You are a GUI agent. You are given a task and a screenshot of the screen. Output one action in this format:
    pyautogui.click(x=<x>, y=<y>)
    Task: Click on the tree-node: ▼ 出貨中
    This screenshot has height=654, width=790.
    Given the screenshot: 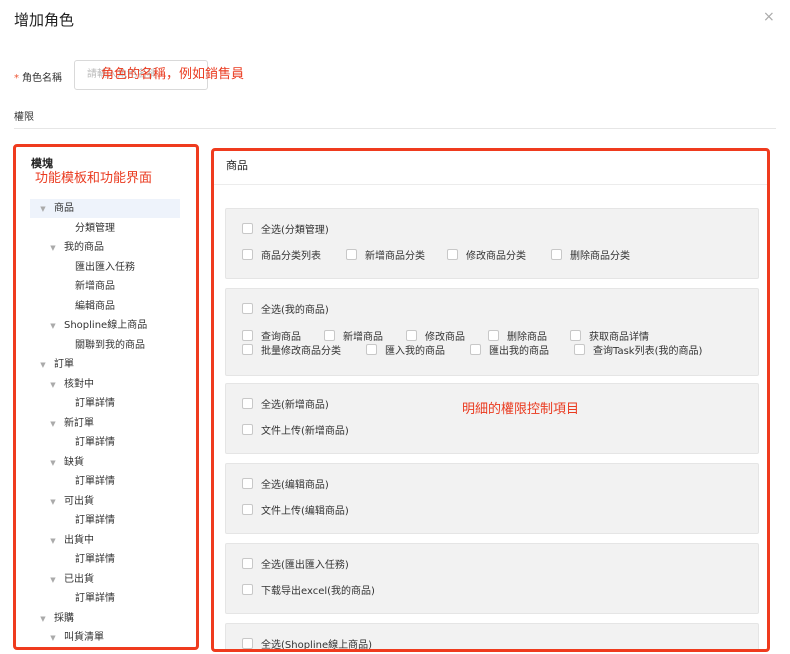 What is the action you would take?
    pyautogui.click(x=71, y=540)
    